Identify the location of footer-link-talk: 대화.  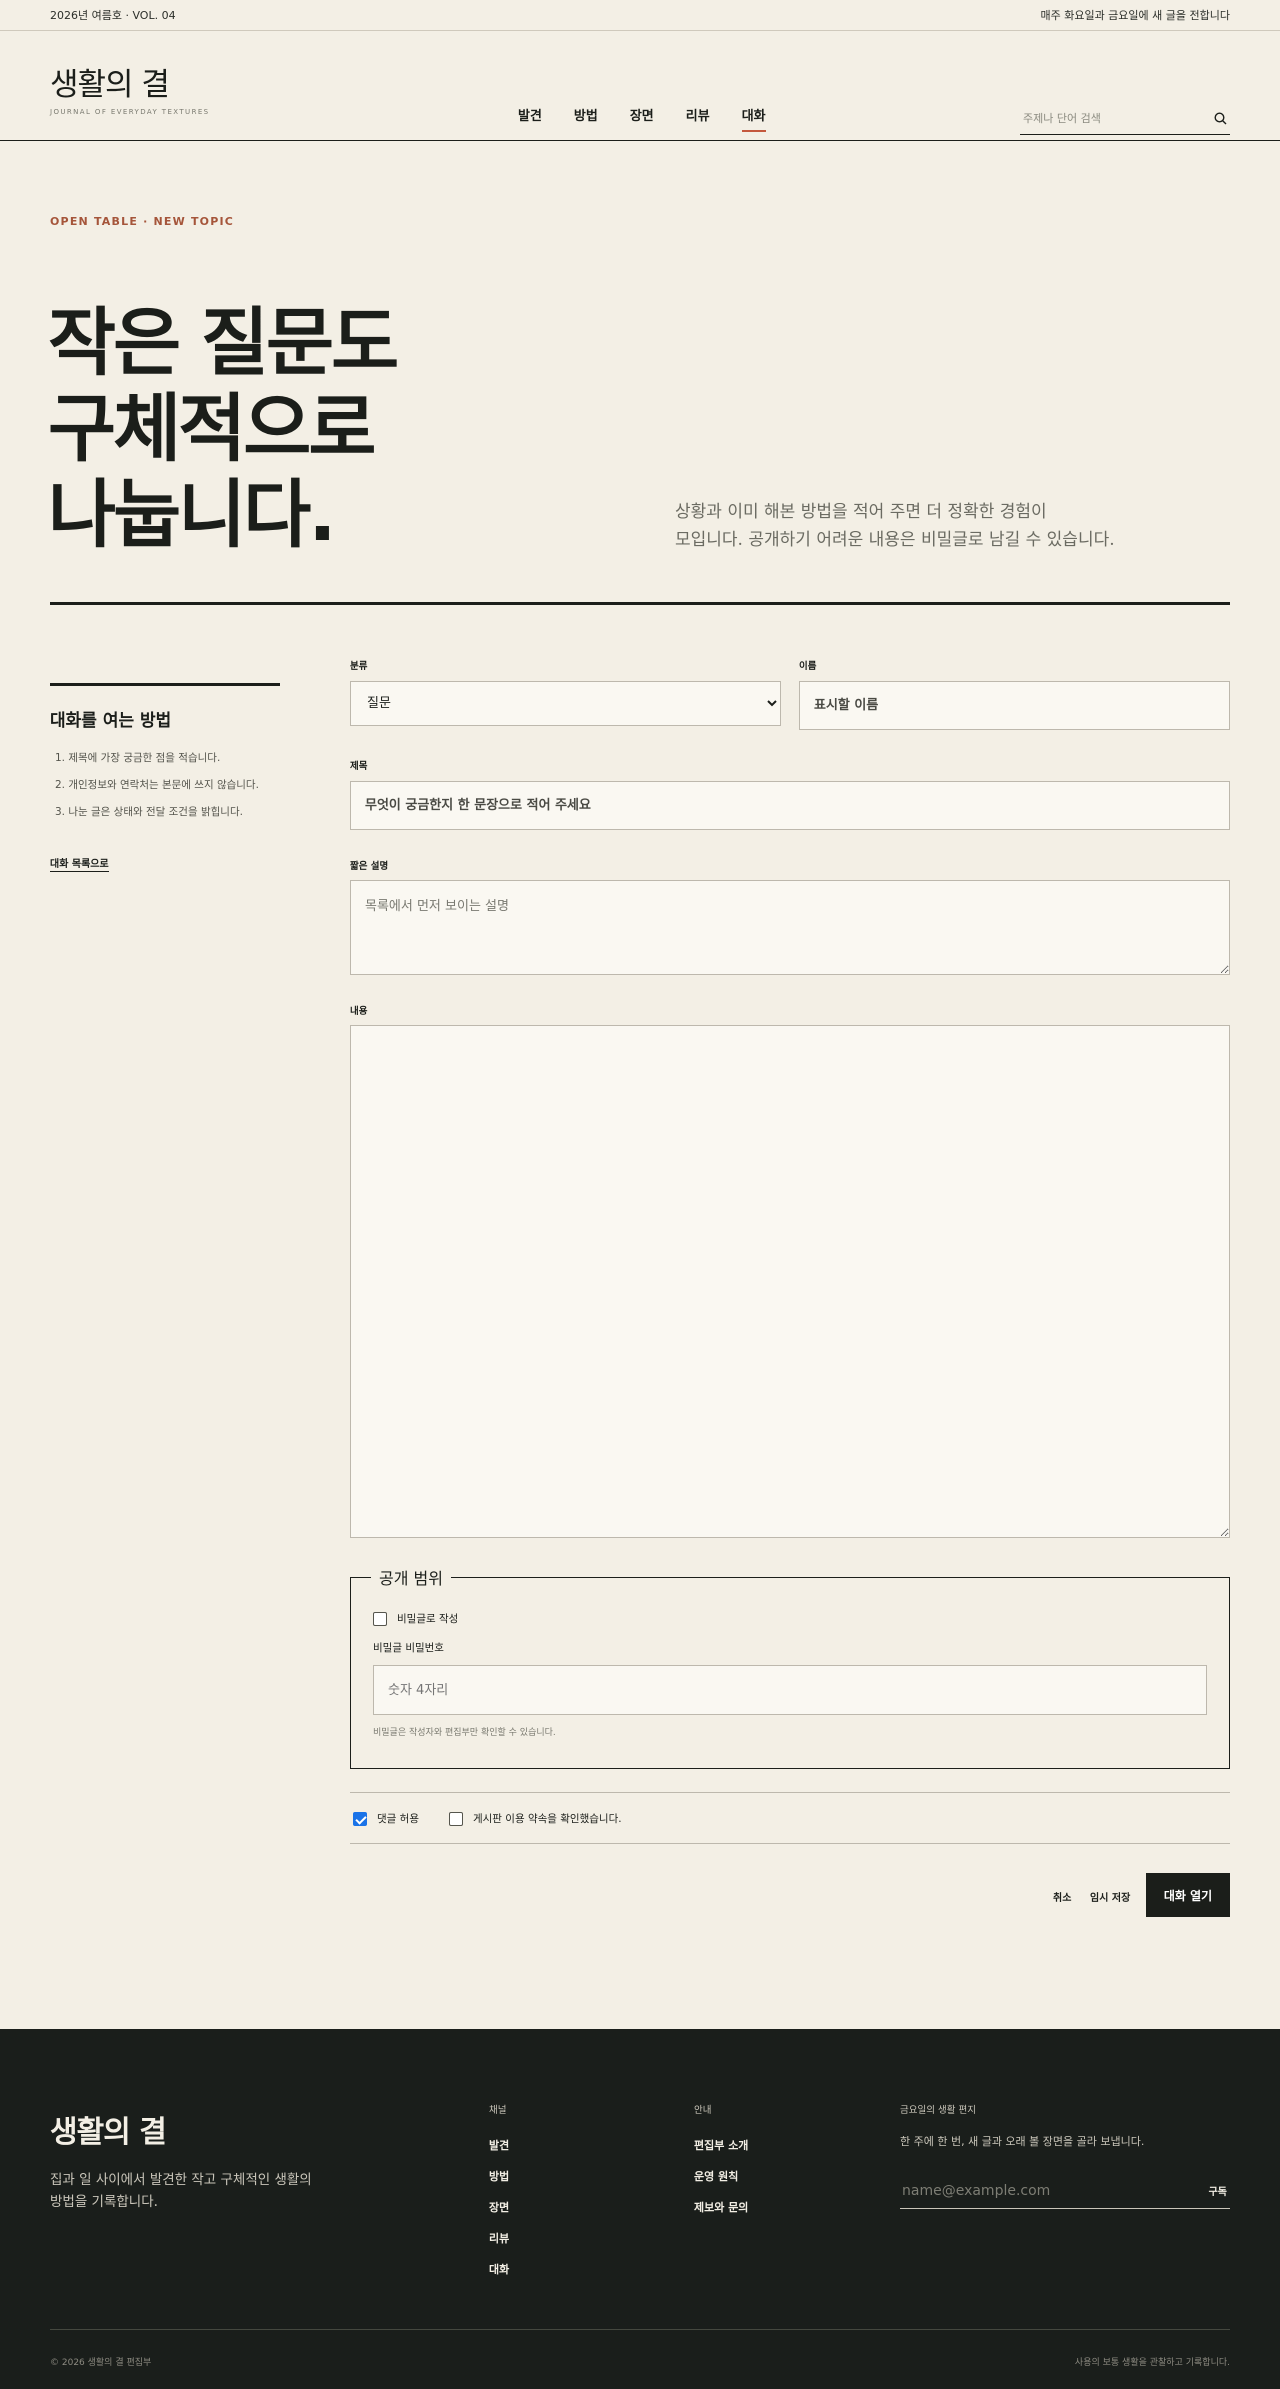
(499, 2269).